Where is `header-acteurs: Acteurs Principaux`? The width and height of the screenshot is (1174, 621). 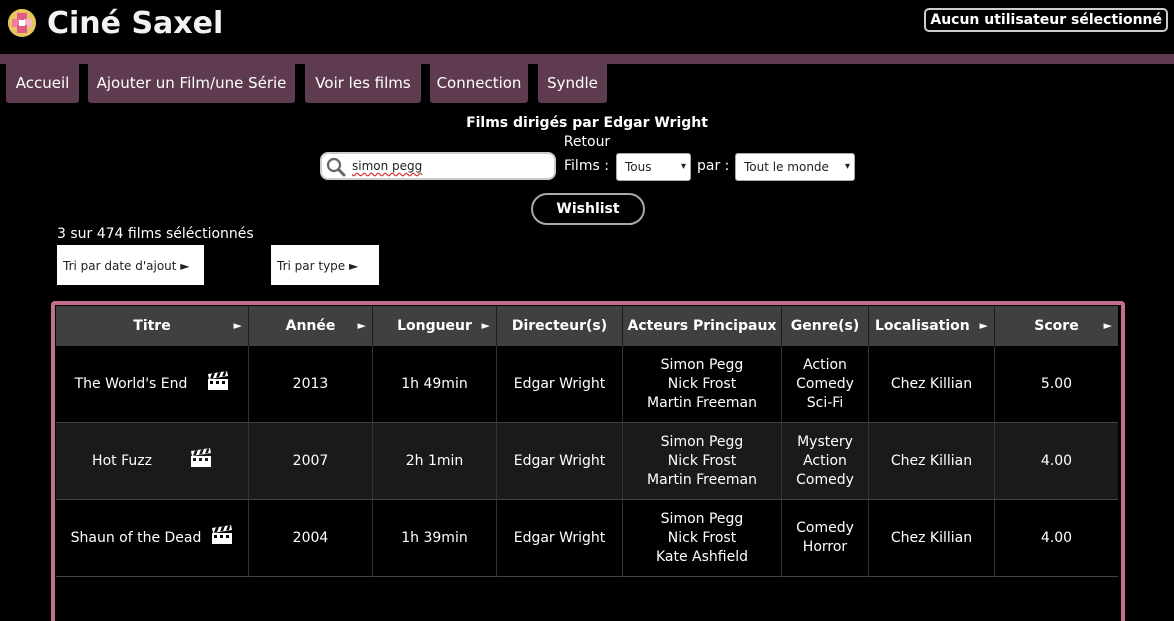
header-acteurs: Acteurs Principaux is located at coordinates (702, 326).